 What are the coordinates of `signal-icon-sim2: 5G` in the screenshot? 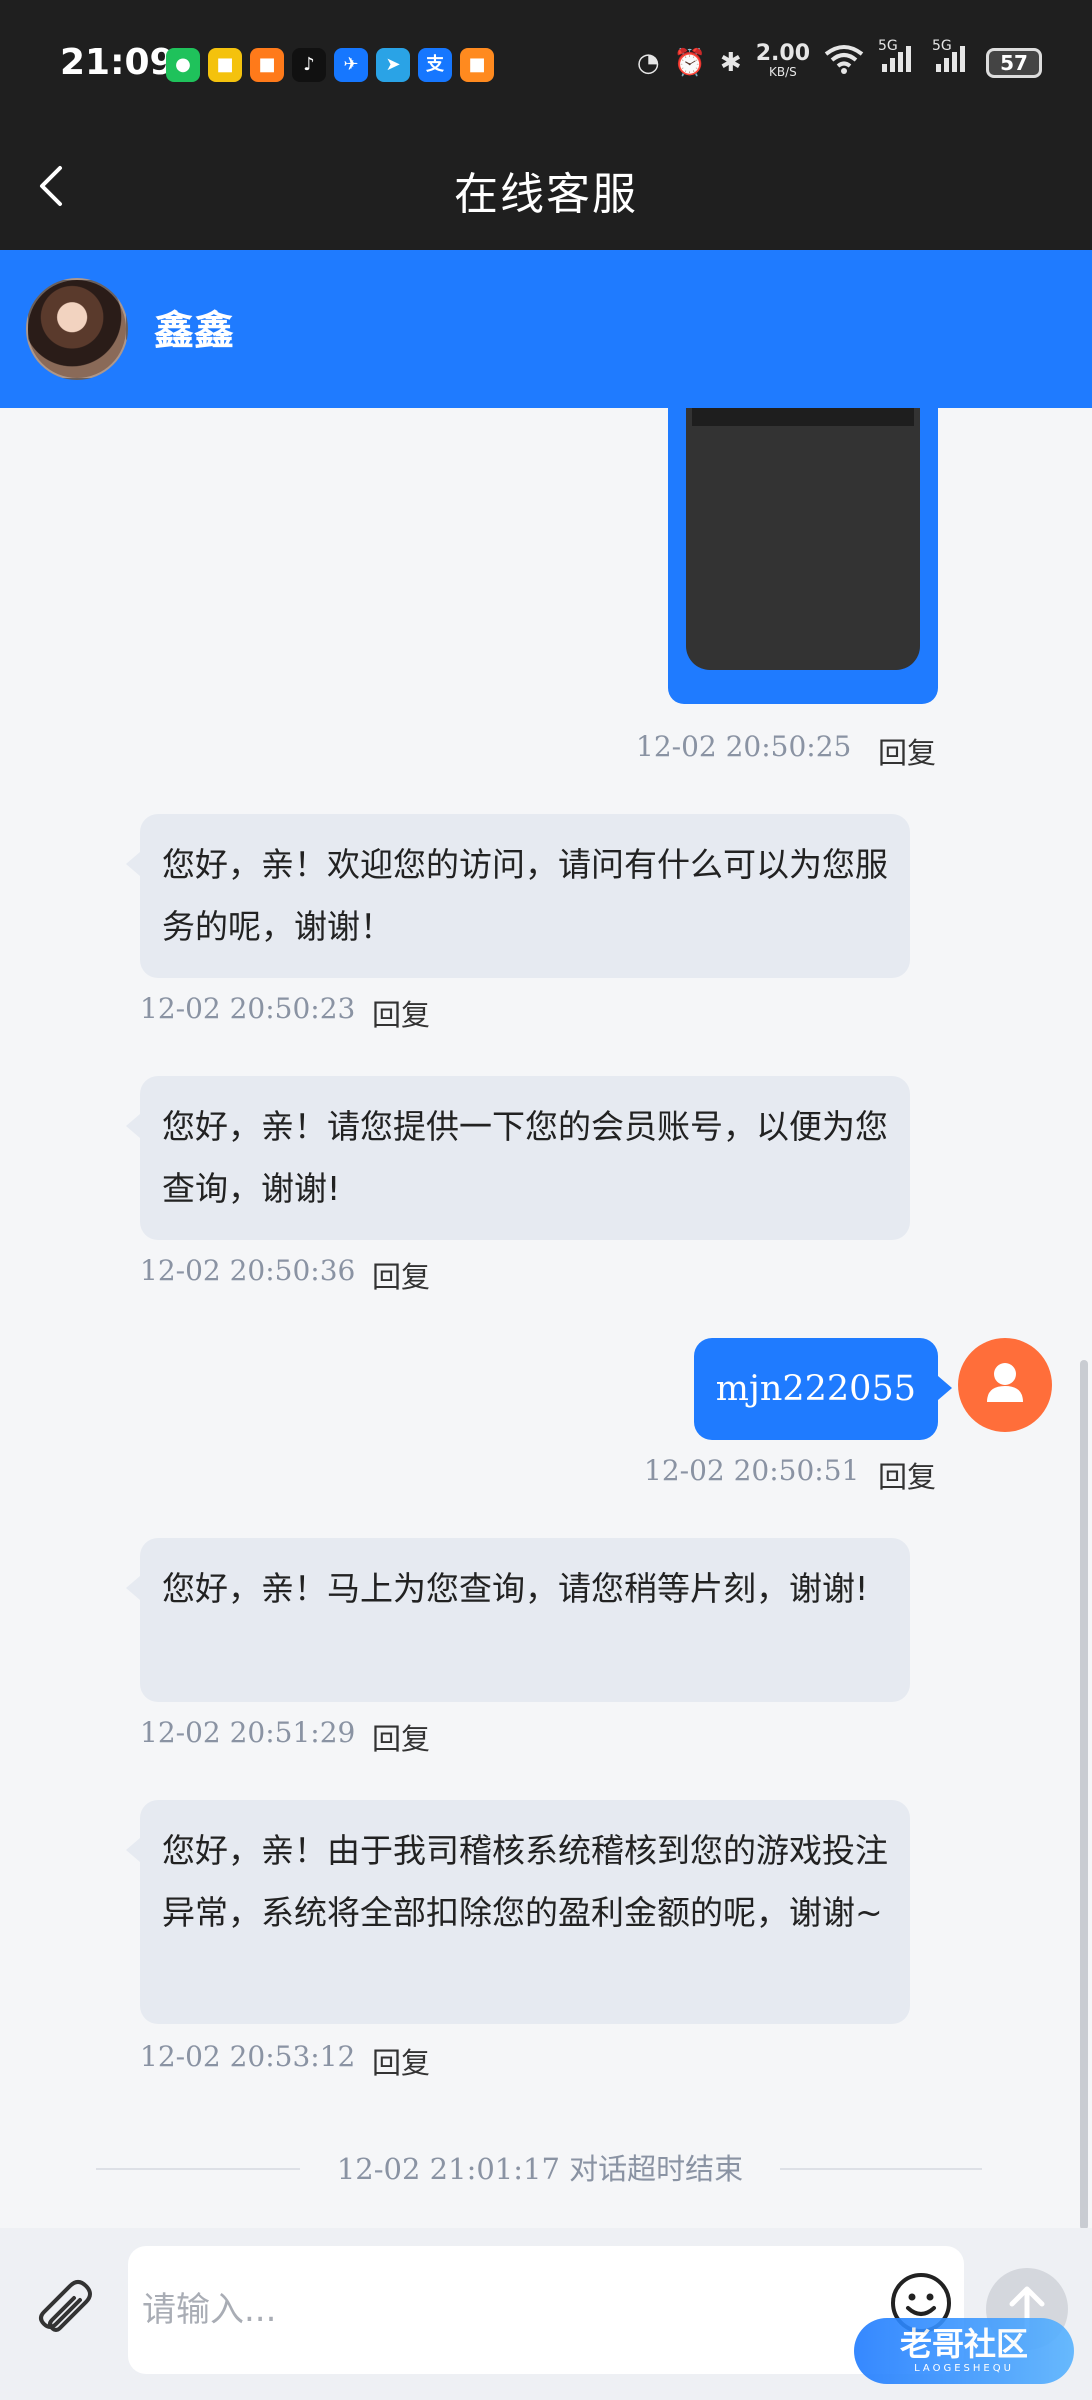 It's located at (952, 59).